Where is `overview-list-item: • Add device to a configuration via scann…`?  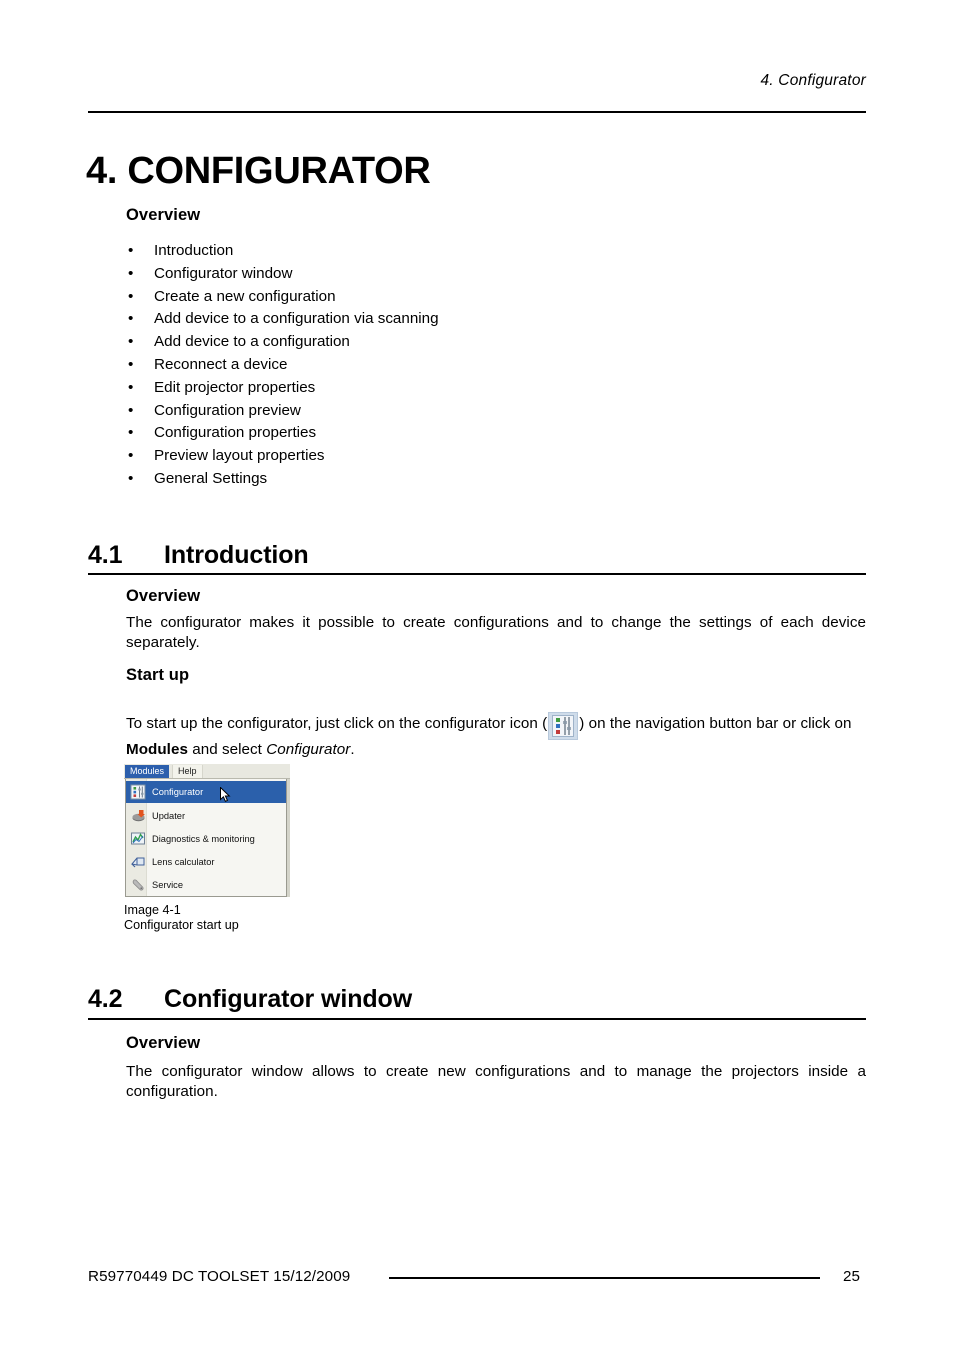
overview-list-item: • Add device to a configuration via scann… is located at coordinates (476, 319).